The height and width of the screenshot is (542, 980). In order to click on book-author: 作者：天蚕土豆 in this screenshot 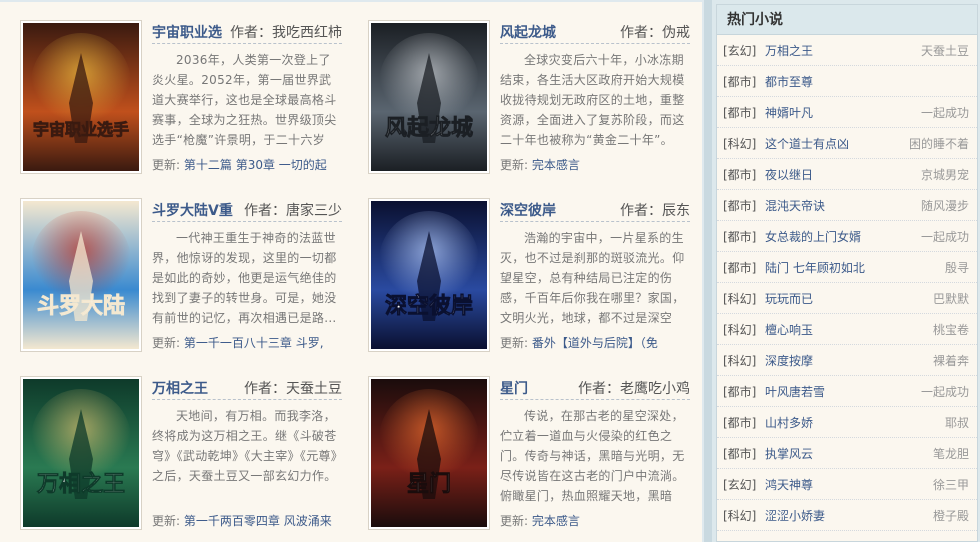, I will do `click(293, 388)`.